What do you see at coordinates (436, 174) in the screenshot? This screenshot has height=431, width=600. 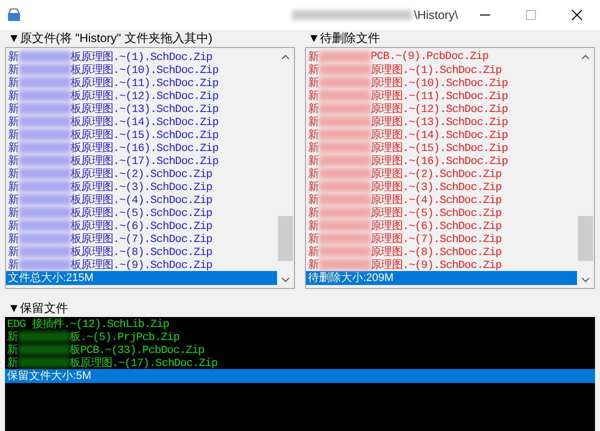 I see `file-name: 原理图.~(2).SchDoc.Zip` at bounding box center [436, 174].